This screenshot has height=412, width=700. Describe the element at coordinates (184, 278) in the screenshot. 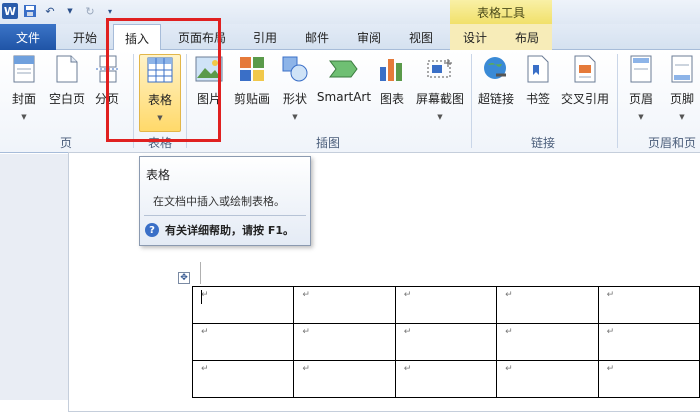

I see `table-move-handle-icon: ✥` at that location.